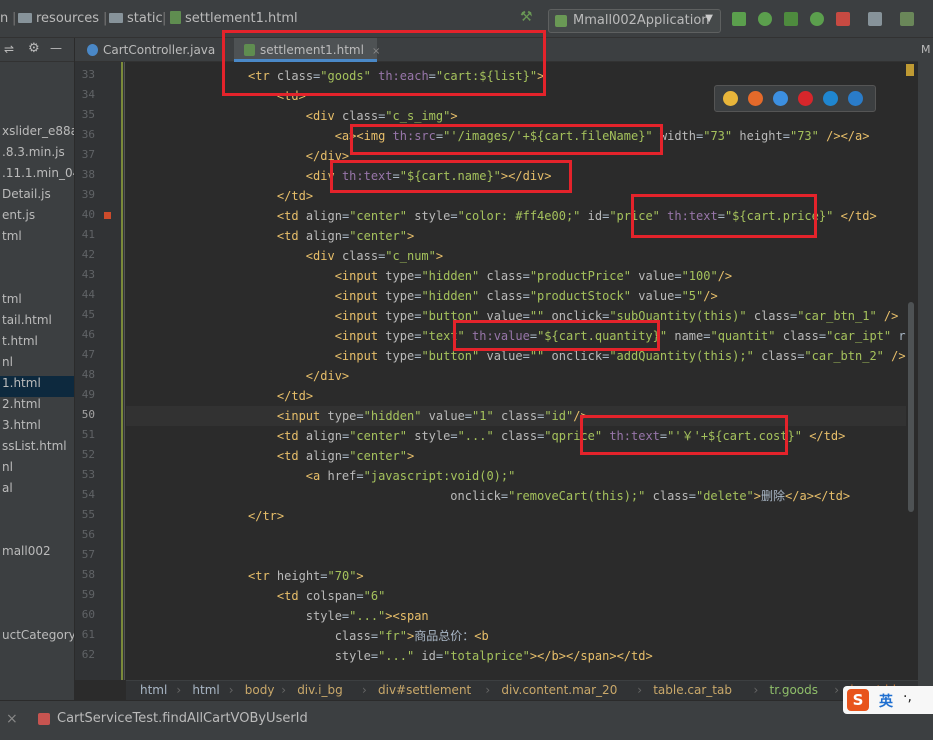 The height and width of the screenshot is (740, 933). Describe the element at coordinates (855, 98) in the screenshot. I see `edge-icon` at that location.